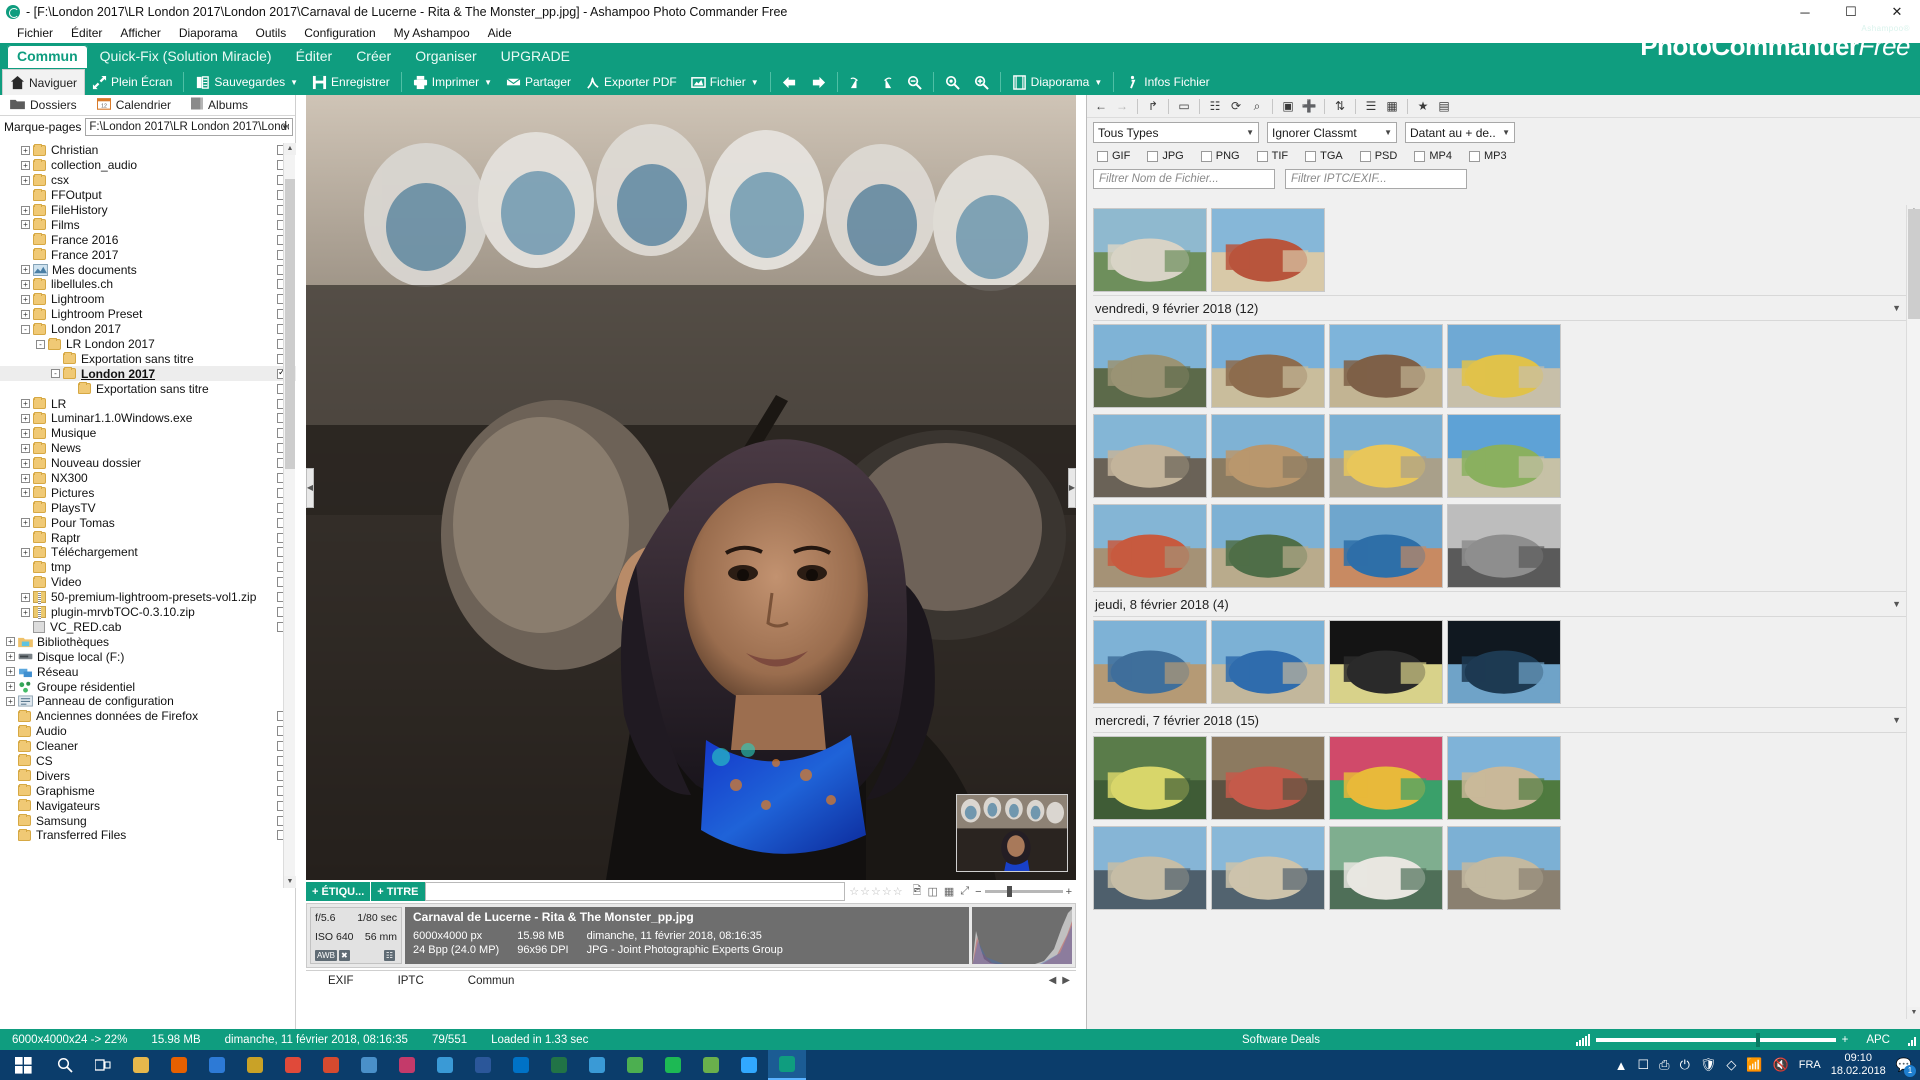 The width and height of the screenshot is (1920, 1080). What do you see at coordinates (1487, 156) in the screenshot?
I see `format-filter-mp3: MP3` at bounding box center [1487, 156].